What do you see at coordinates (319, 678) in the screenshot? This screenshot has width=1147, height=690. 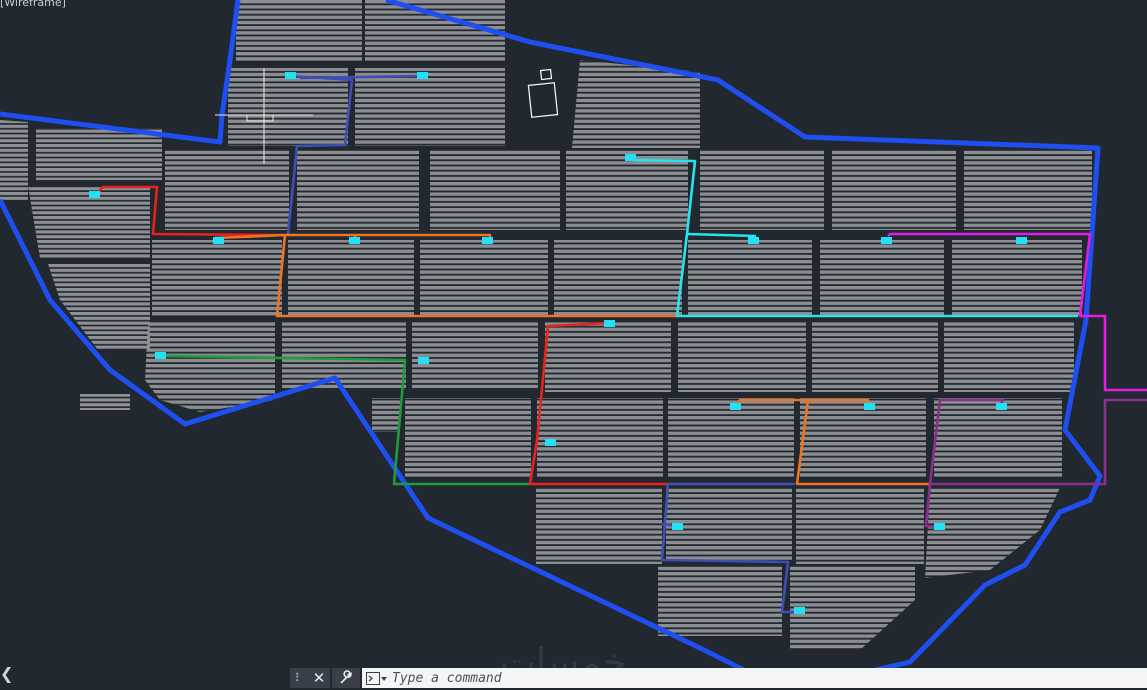 I see `close-command-line-button: ✕` at bounding box center [319, 678].